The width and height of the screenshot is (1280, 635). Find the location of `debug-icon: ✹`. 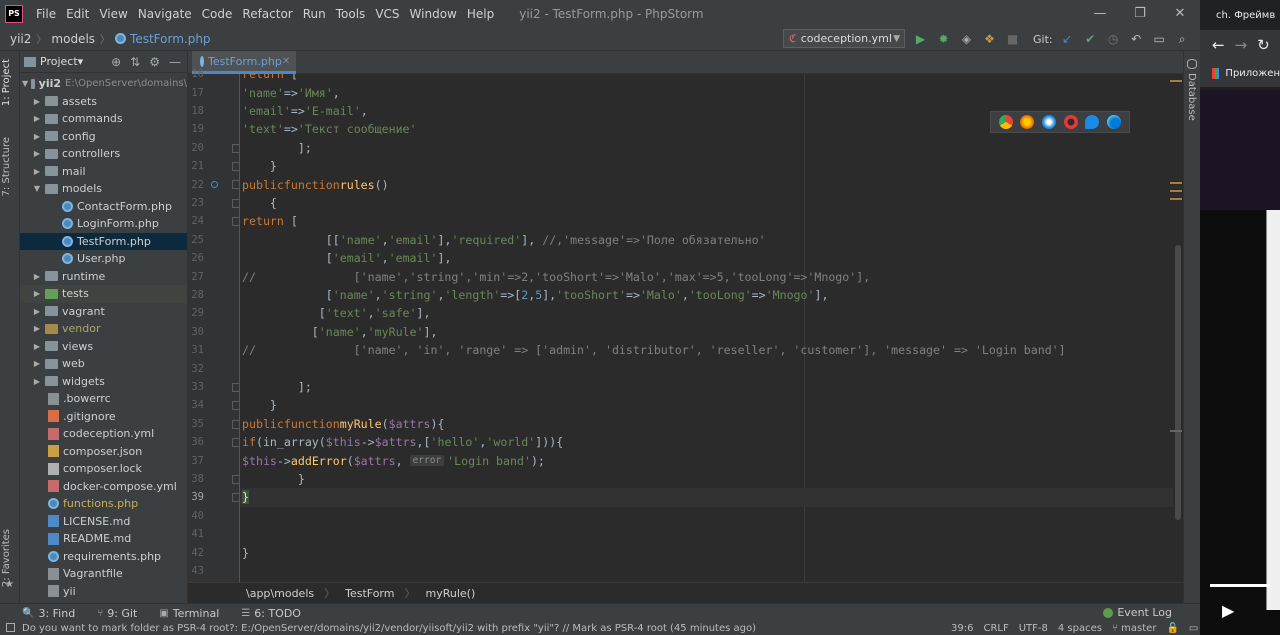

debug-icon: ✹ is located at coordinates (943, 39).